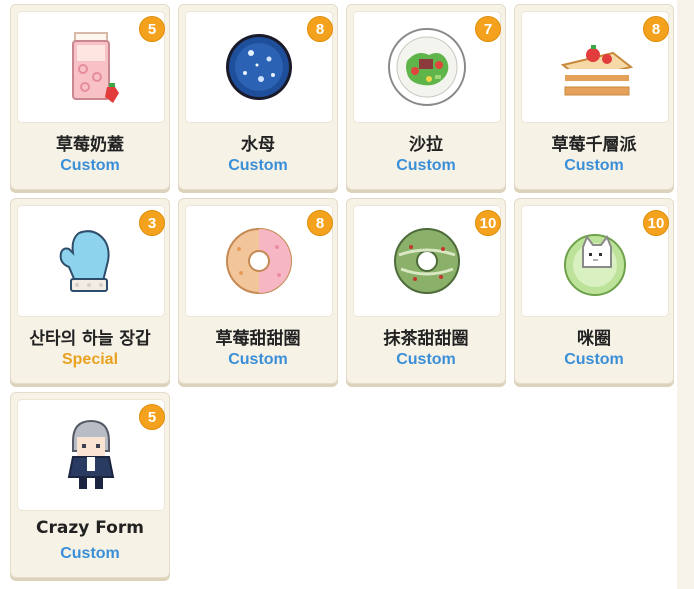  What do you see at coordinates (594, 339) in the screenshot?
I see `item-name: 咪圈` at bounding box center [594, 339].